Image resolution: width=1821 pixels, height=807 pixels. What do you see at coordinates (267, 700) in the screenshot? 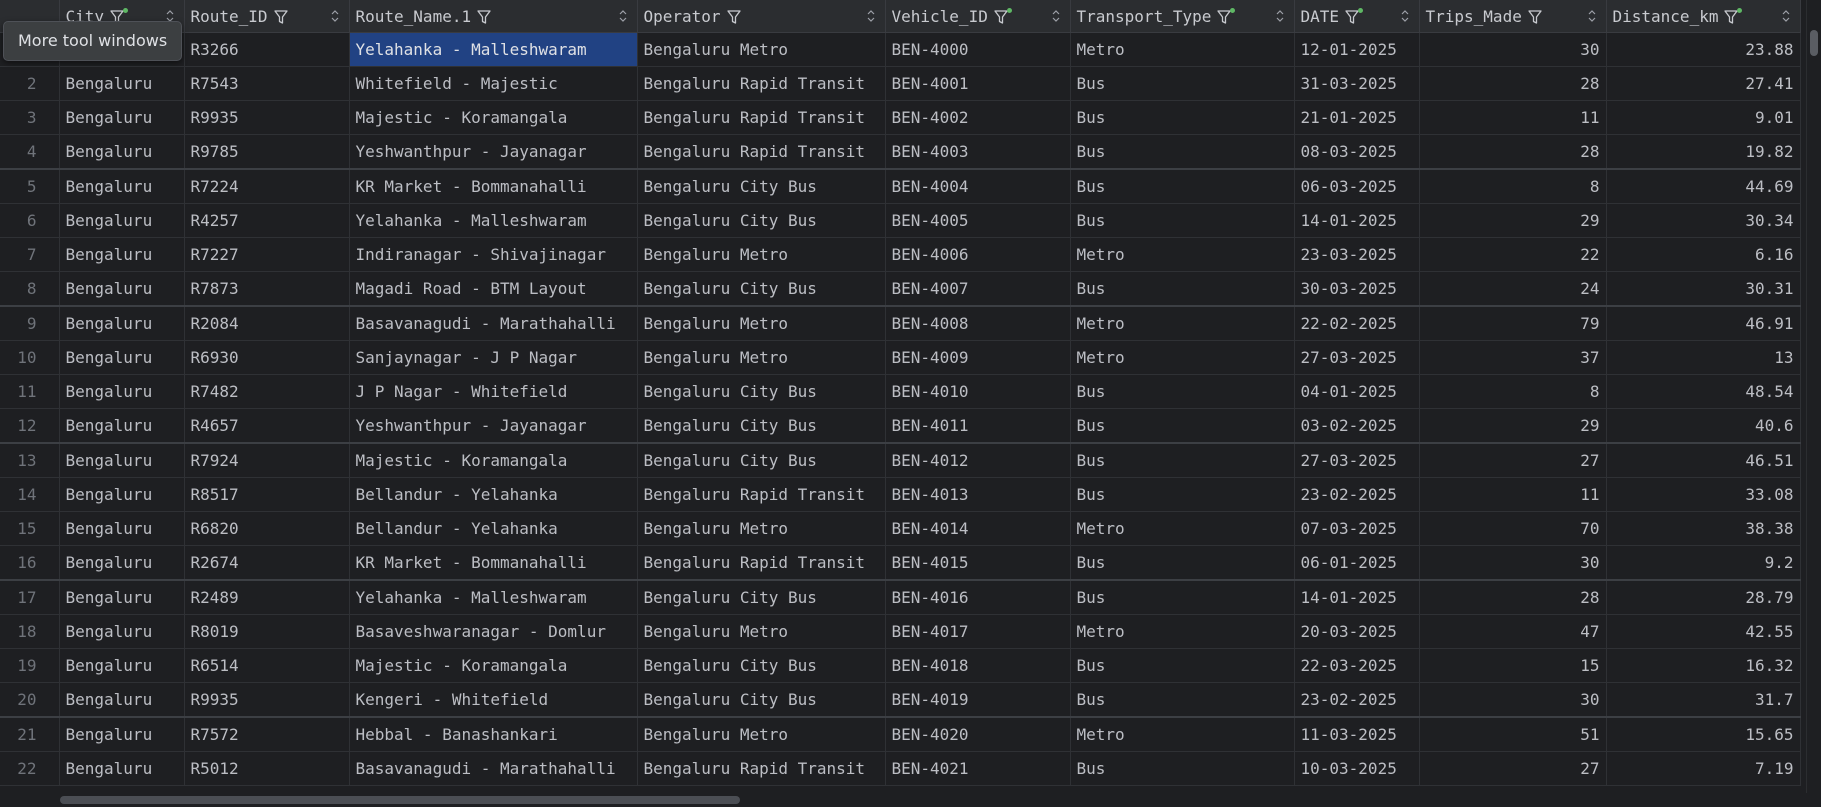
I see `cell-route-id: R9935` at bounding box center [267, 700].